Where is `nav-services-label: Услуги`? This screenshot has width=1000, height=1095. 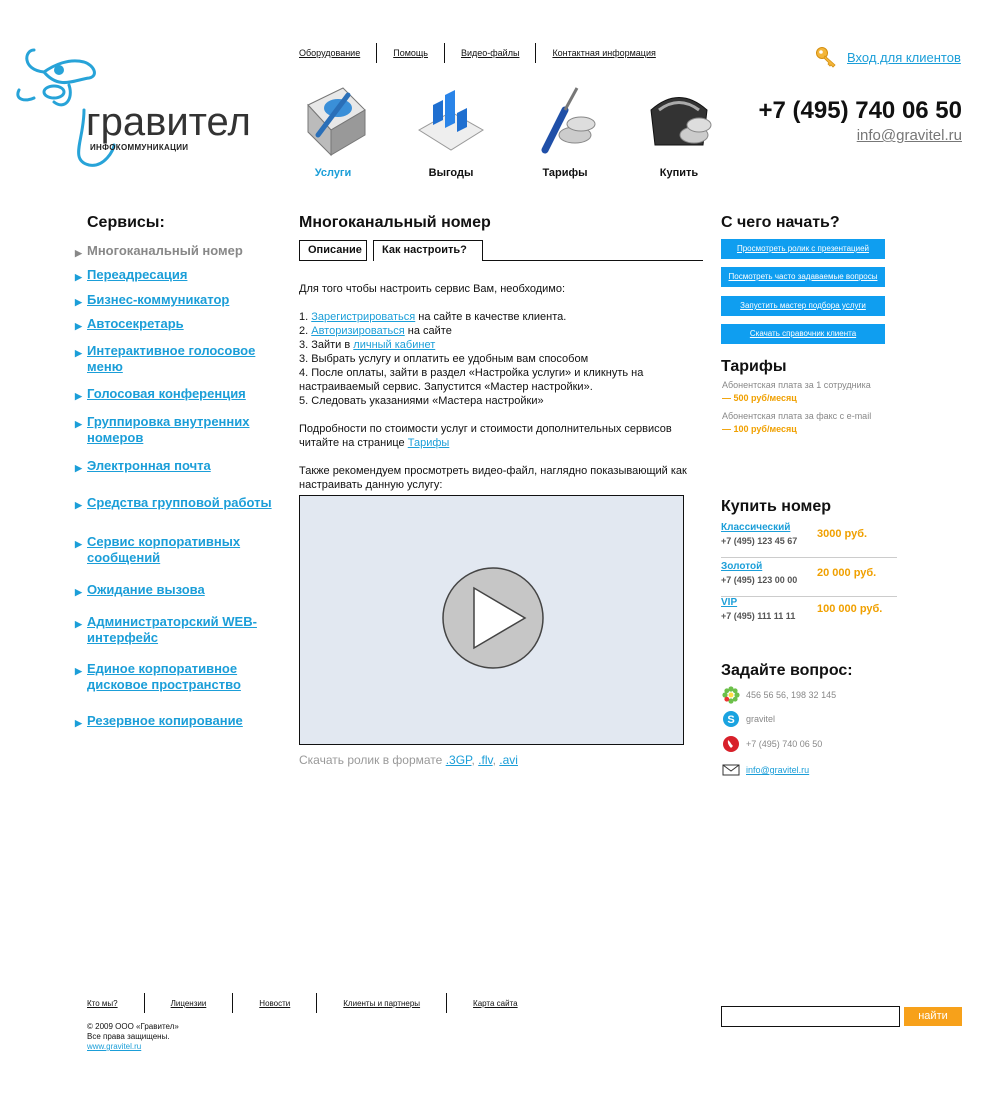
nav-services-label: Услуги is located at coordinates (333, 173).